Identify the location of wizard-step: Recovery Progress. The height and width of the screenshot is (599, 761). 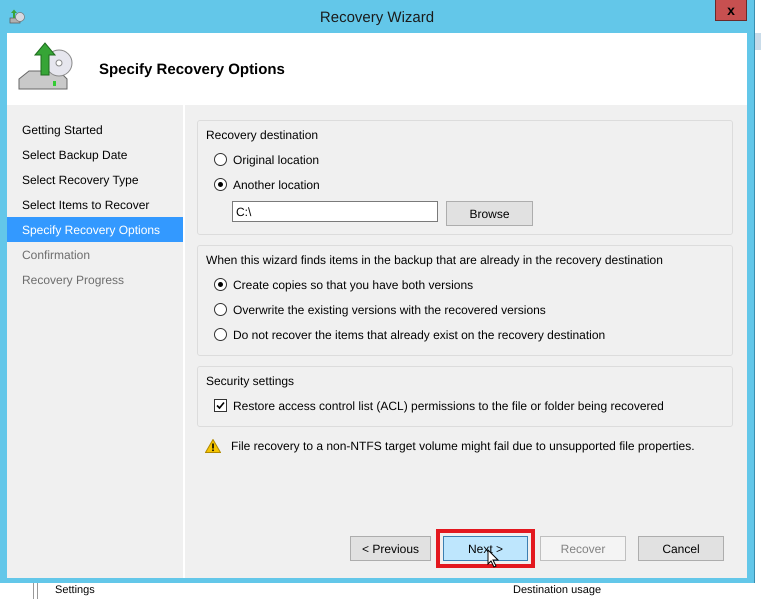
(95, 279).